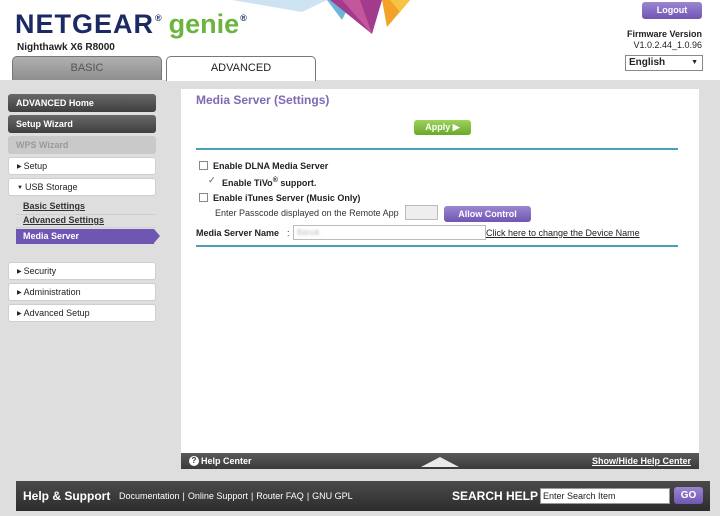 This screenshot has height=516, width=720. What do you see at coordinates (52, 292) in the screenshot?
I see `sidebar-item-label: Administration` at bounding box center [52, 292].